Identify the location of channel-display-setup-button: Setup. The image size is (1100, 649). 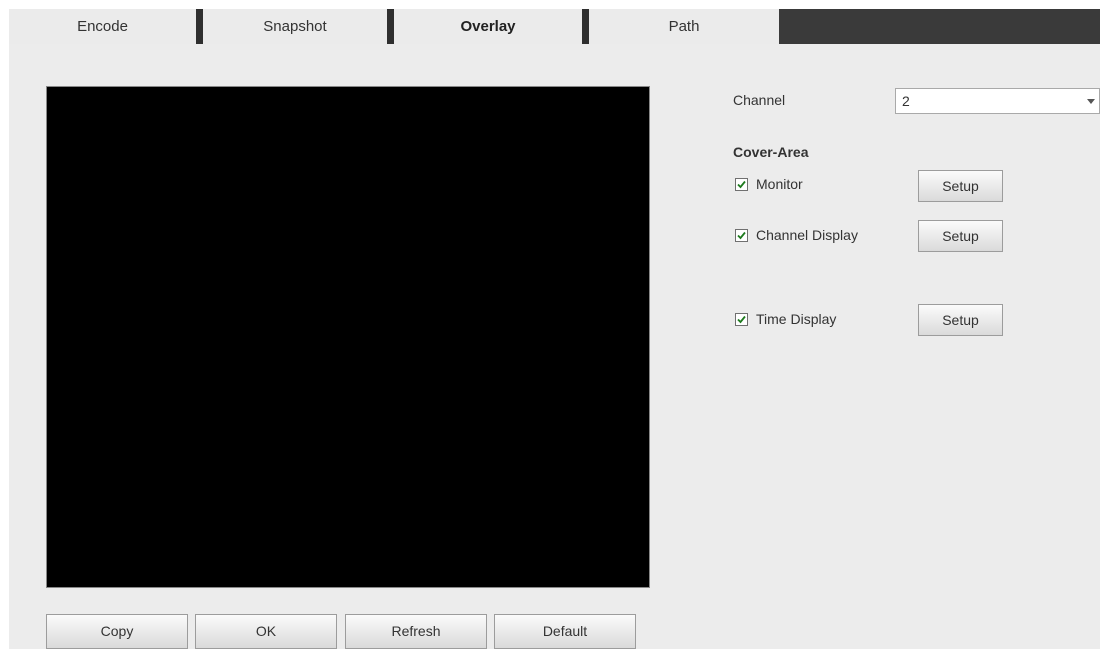
(960, 236).